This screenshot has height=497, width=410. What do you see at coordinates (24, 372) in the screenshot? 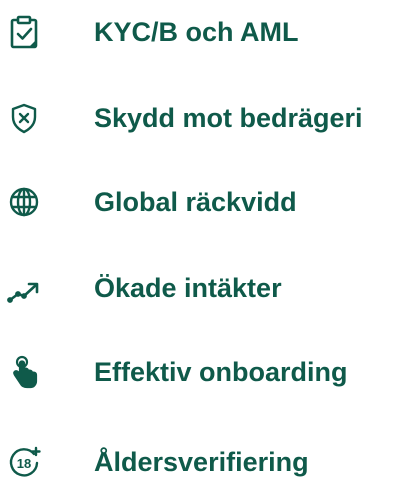
I see `hand-pointer-icon` at bounding box center [24, 372].